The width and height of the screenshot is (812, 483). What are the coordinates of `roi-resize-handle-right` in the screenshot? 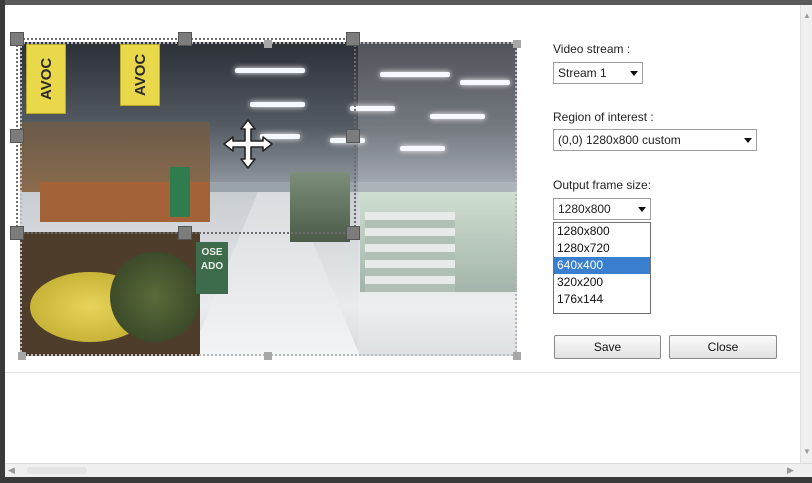 It's located at (353, 136).